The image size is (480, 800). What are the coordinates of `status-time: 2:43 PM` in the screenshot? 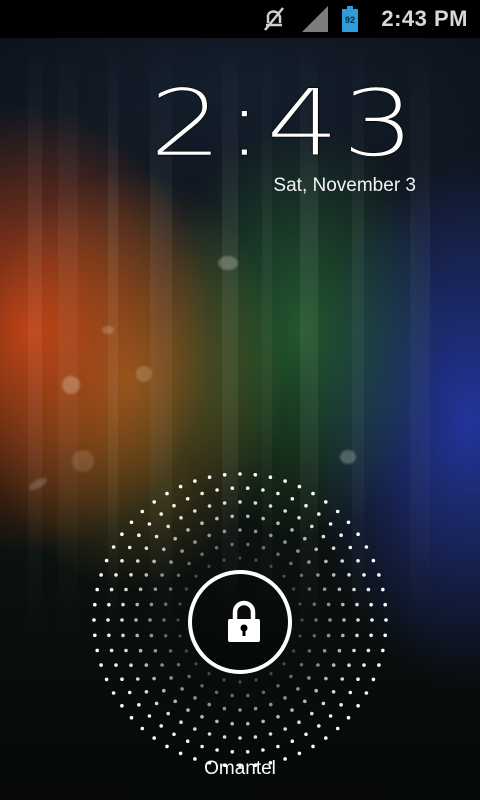 It's located at (424, 18).